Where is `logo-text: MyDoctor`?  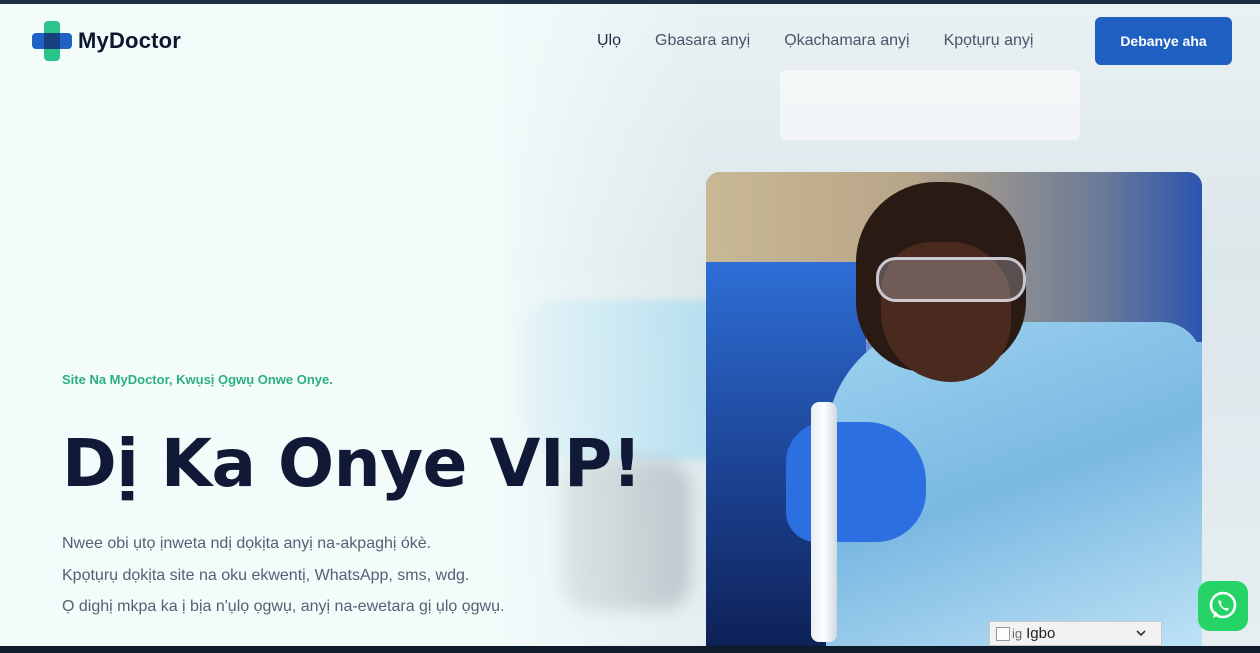 logo-text: MyDoctor is located at coordinates (130, 40).